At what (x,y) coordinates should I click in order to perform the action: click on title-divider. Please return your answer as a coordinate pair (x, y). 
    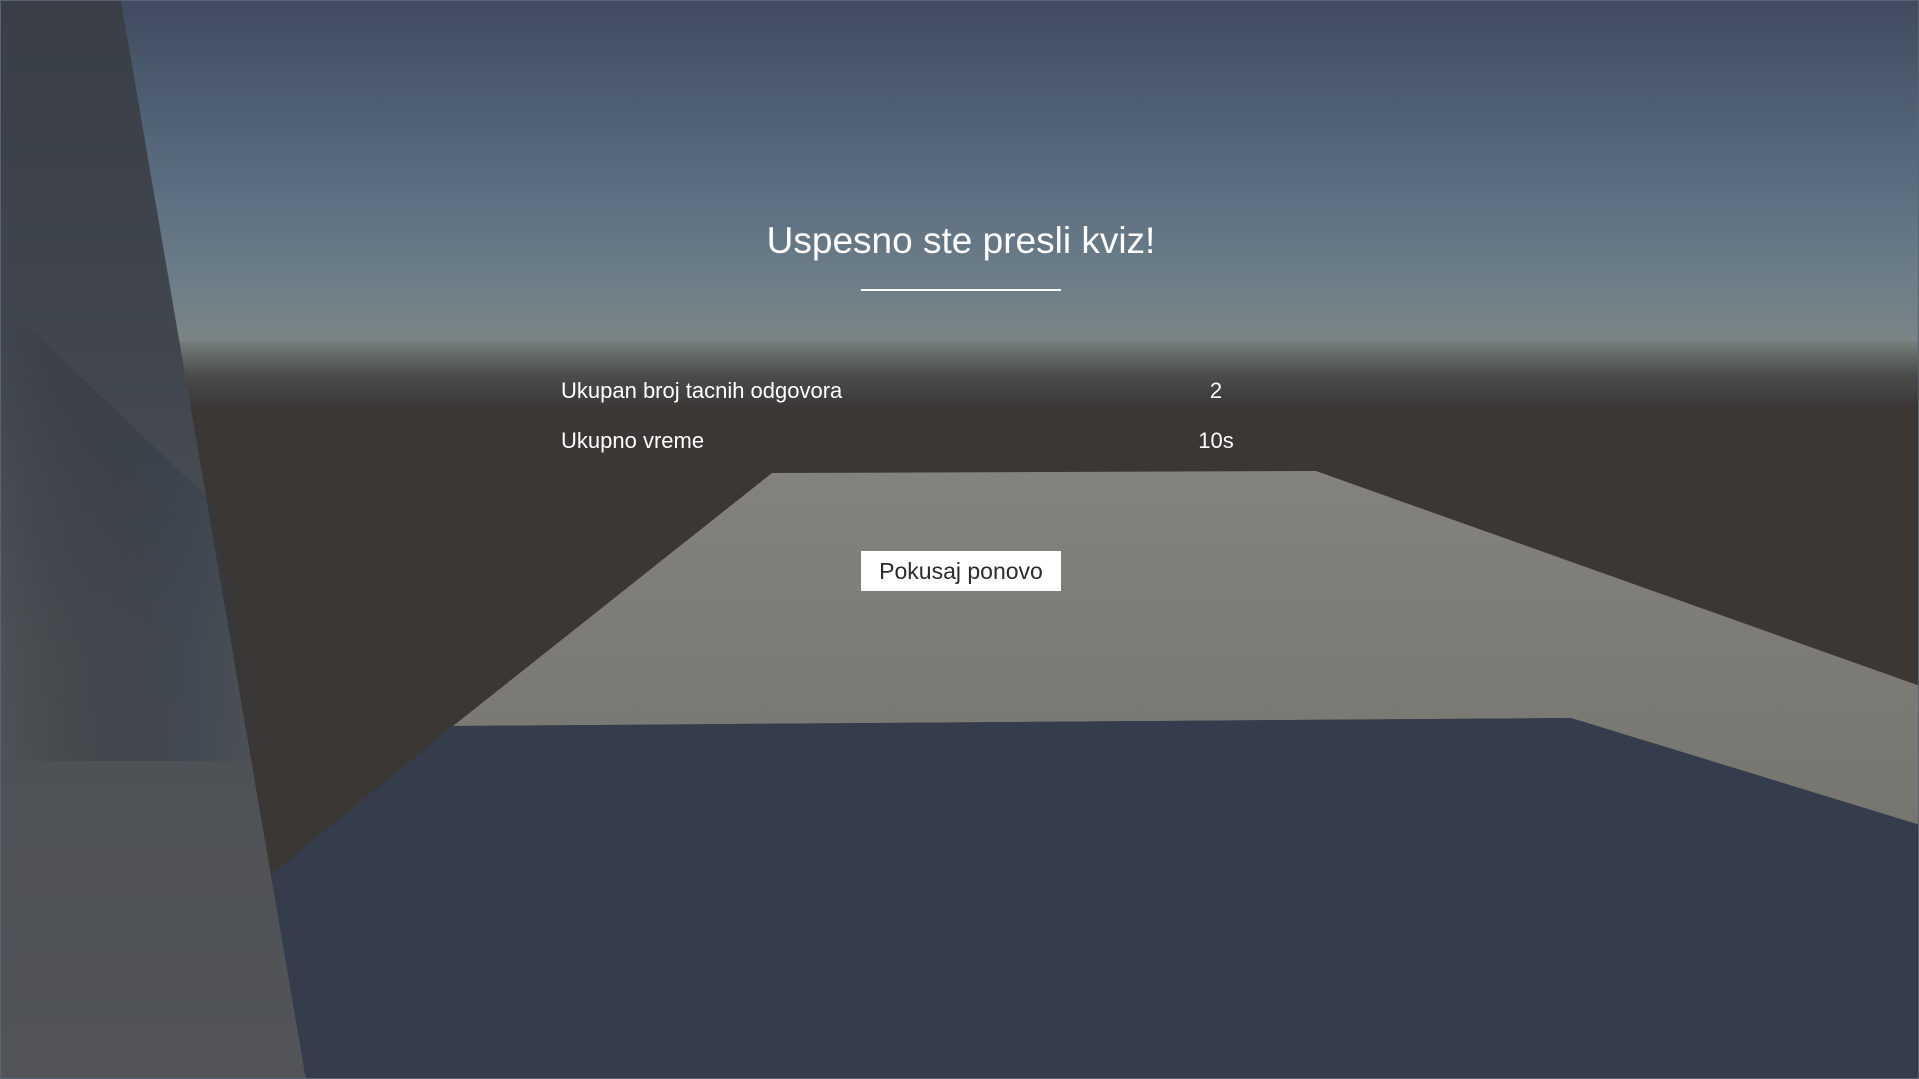
    Looking at the image, I should click on (961, 290).